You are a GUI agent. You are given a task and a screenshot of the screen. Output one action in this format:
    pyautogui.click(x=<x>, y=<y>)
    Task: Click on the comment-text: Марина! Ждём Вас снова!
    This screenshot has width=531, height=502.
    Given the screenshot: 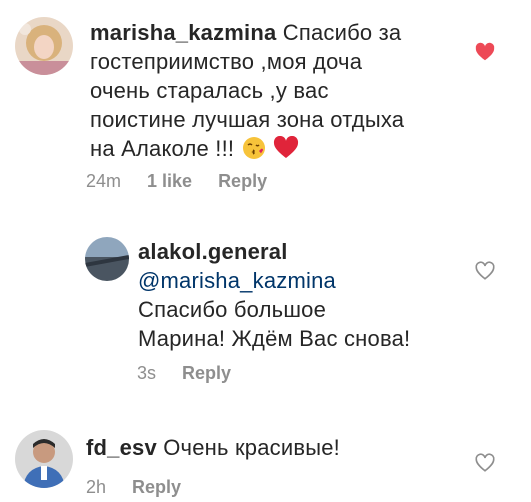 What is the action you would take?
    pyautogui.click(x=274, y=338)
    